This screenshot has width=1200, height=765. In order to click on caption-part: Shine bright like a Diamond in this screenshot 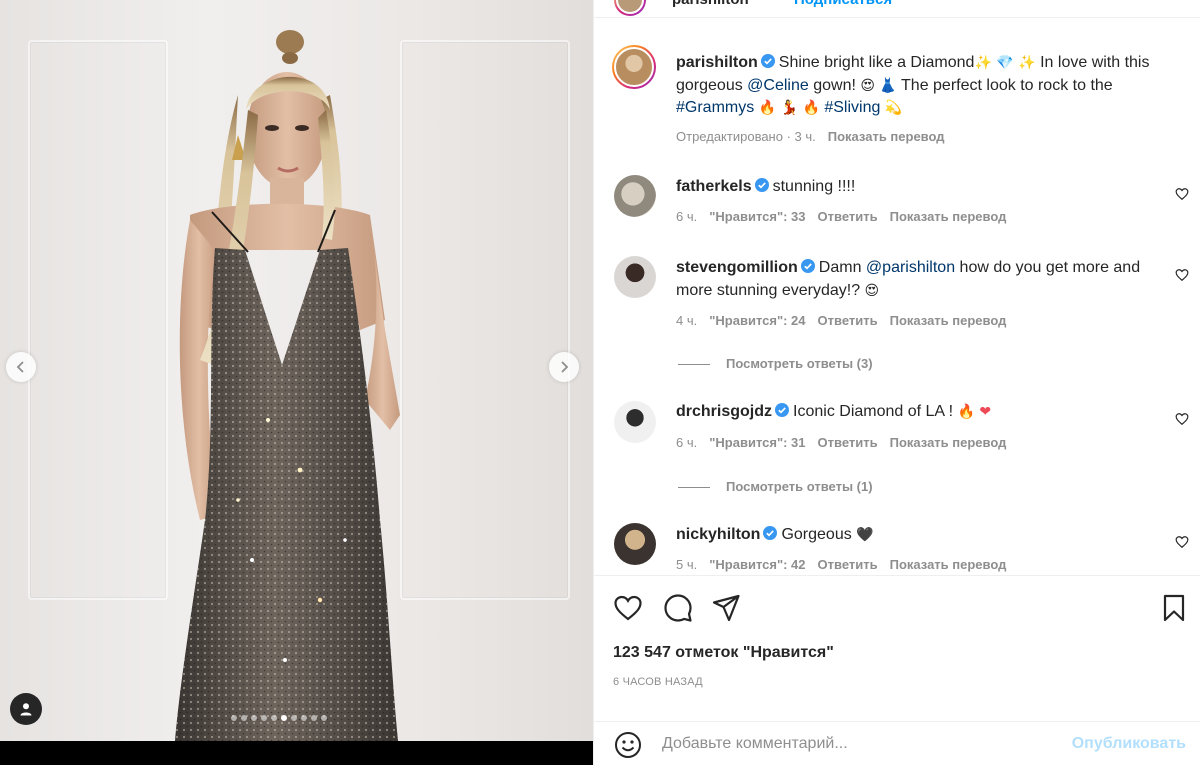, I will do `click(876, 62)`.